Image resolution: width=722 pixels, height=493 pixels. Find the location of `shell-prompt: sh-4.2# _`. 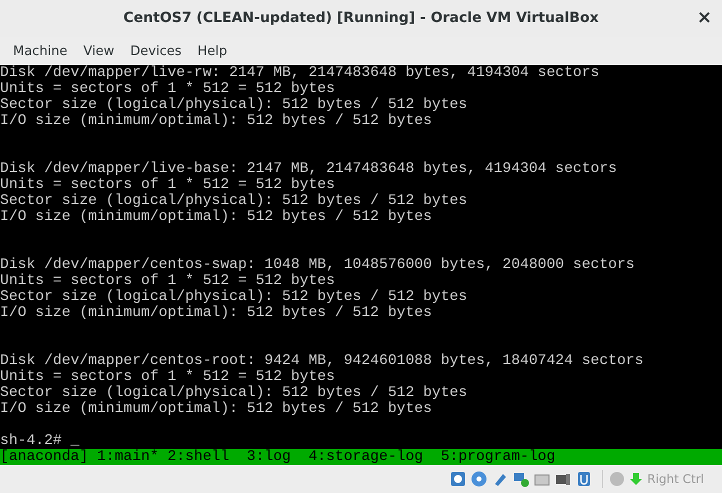

shell-prompt: sh-4.2# _ is located at coordinates (40, 441).